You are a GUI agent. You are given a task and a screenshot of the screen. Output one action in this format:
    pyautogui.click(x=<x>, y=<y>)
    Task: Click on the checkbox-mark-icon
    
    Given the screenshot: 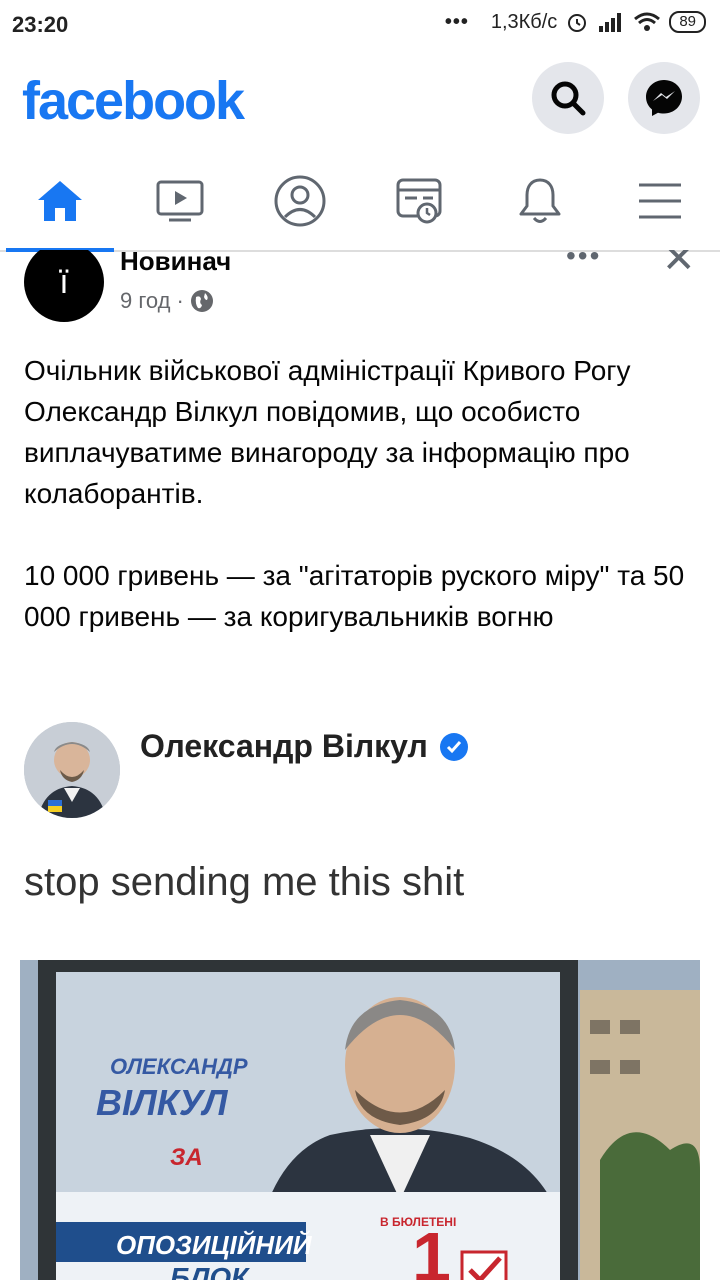 What is the action you would take?
    pyautogui.click(x=484, y=1265)
    